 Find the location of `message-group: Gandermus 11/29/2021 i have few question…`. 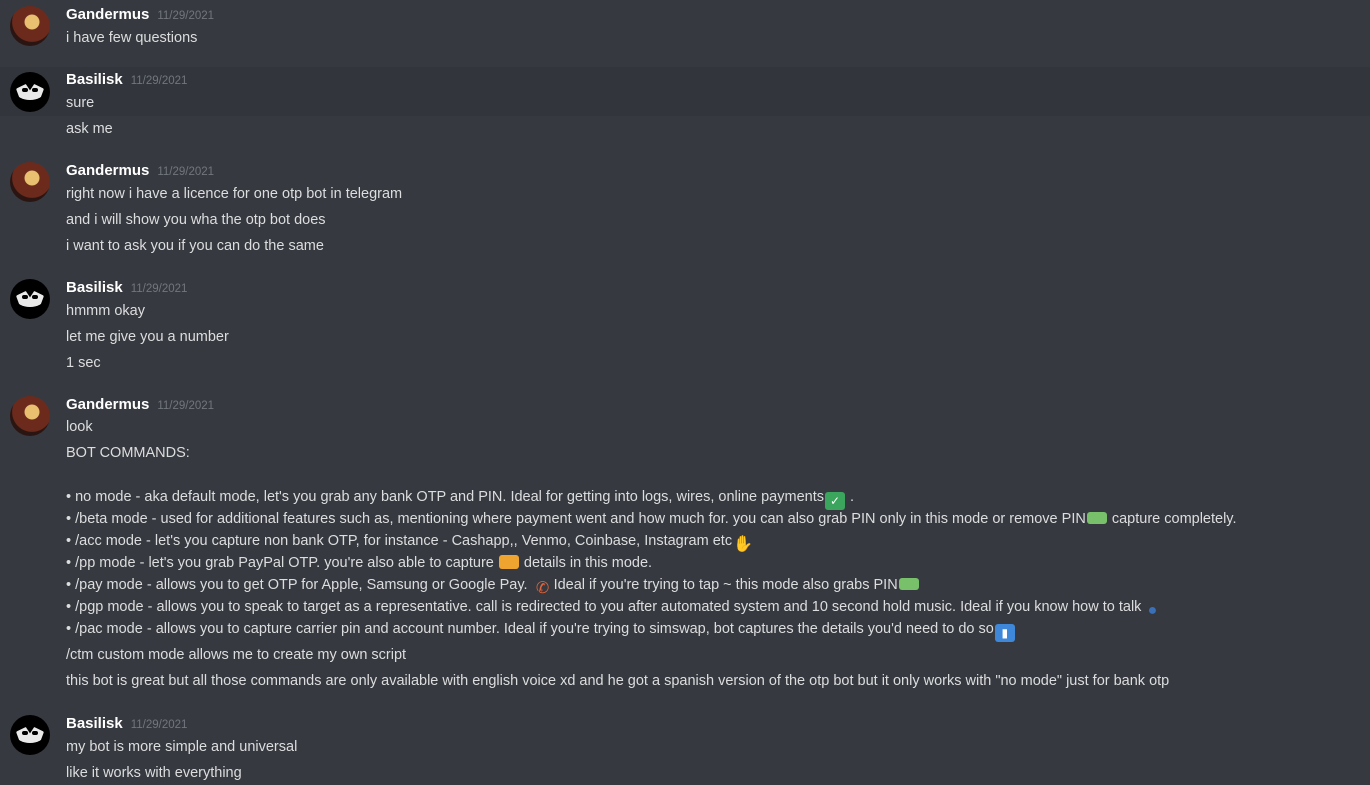

message-group: Gandermus 11/29/2021 i have few question… is located at coordinates (685, 30).